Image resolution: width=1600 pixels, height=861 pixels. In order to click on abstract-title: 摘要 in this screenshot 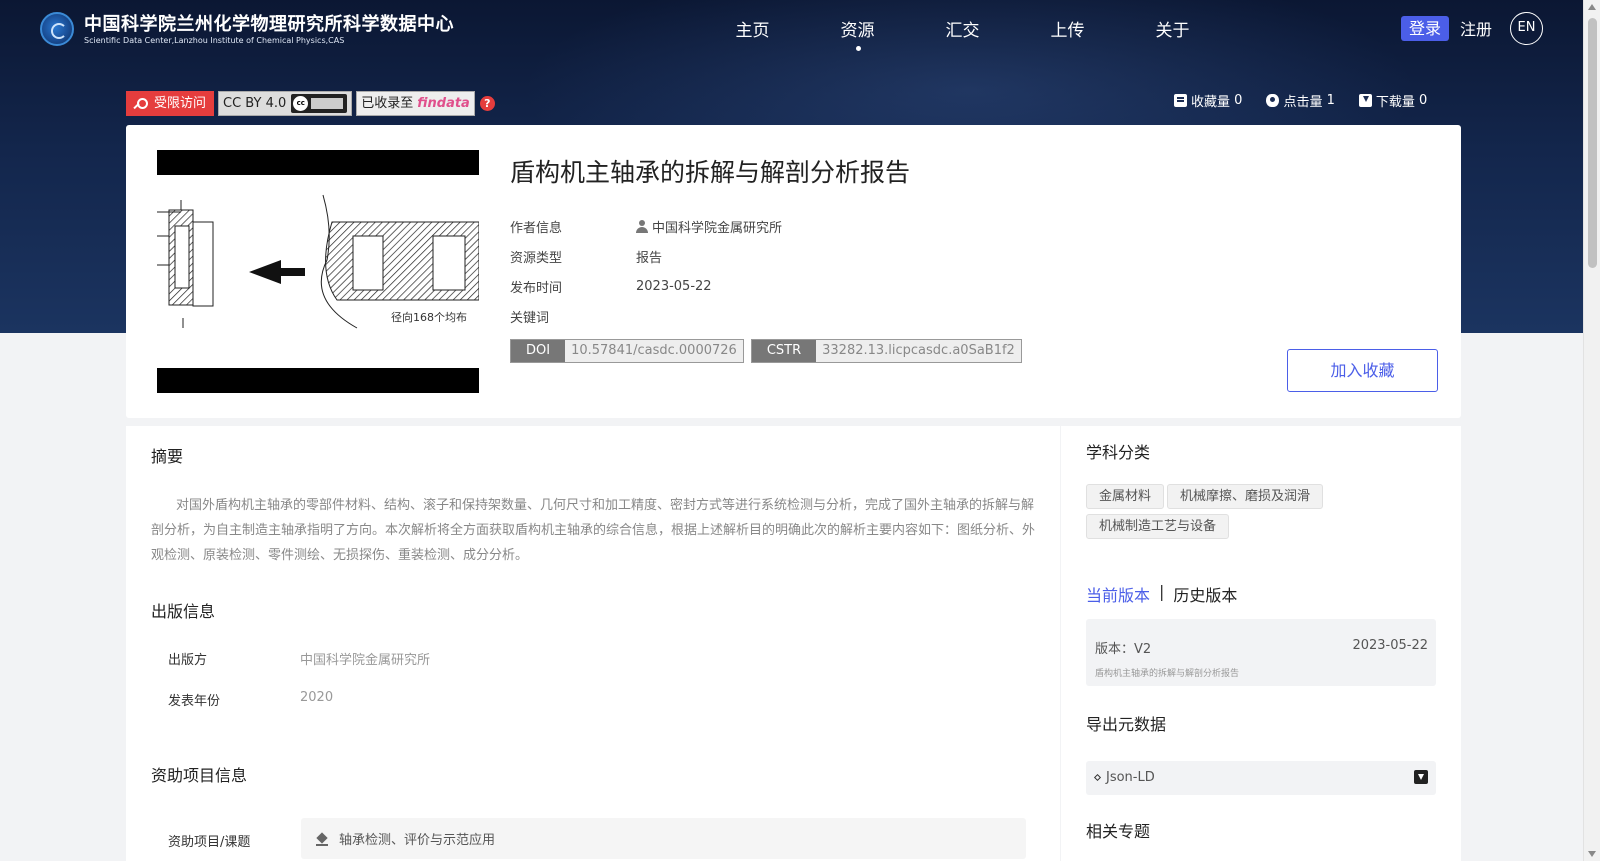, I will do `click(167, 456)`.